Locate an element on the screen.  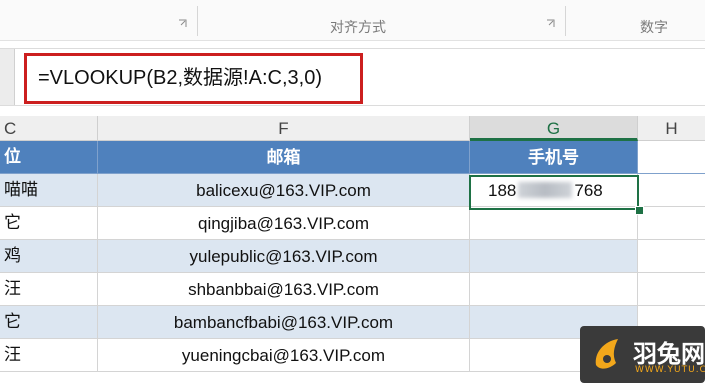
column-header-g: G is located at coordinates (554, 128).